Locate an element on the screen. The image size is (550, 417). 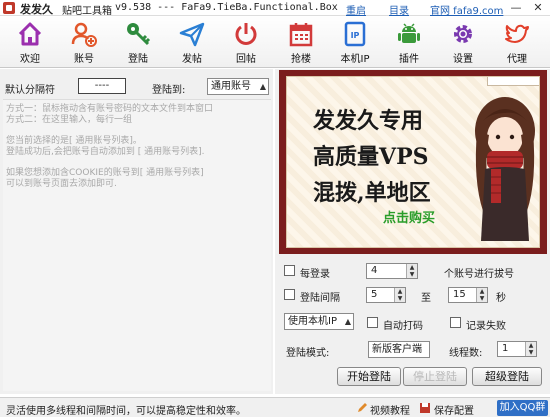
toolbar-settings-button: 设置 is located at coordinates (463, 42).